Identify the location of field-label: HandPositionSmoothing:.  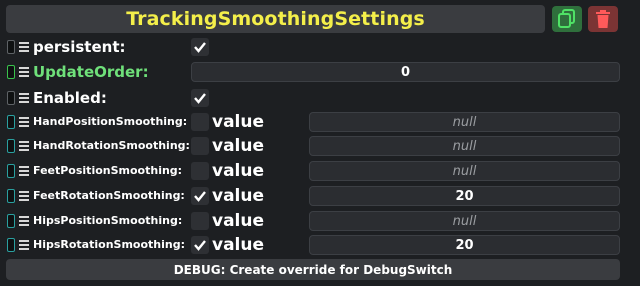
(110, 121).